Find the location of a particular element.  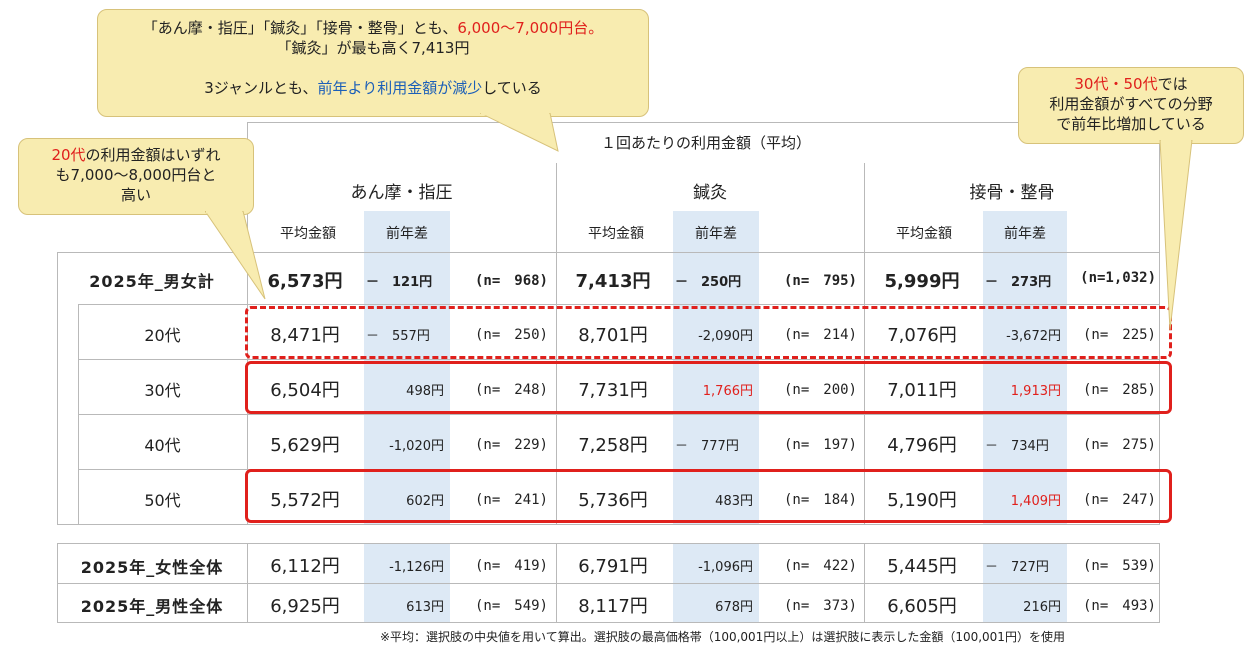

table-title: １回あたりの利用金額（平均） is located at coordinates (705, 143).